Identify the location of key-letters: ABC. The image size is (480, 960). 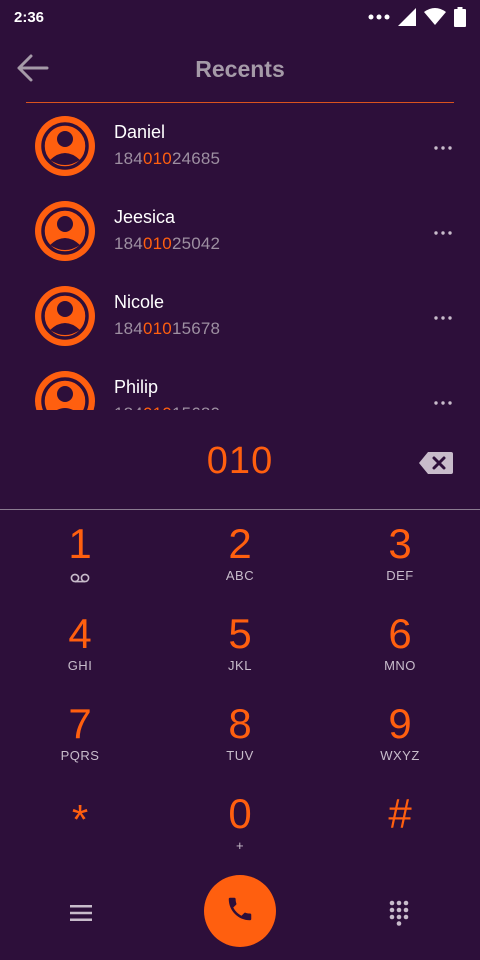
(240, 575).